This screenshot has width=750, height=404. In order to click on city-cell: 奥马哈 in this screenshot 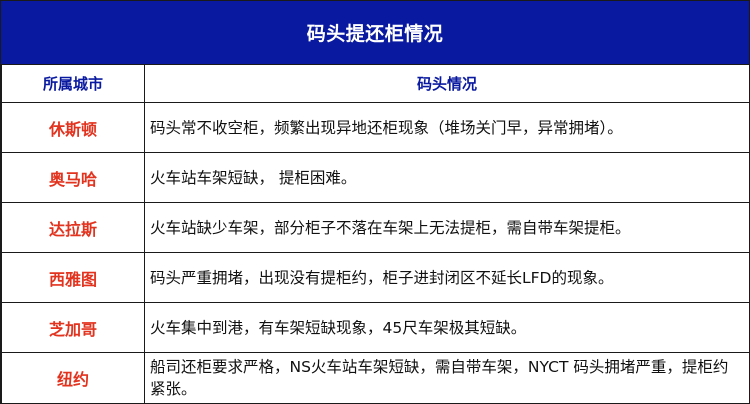, I will do `click(73, 177)`.